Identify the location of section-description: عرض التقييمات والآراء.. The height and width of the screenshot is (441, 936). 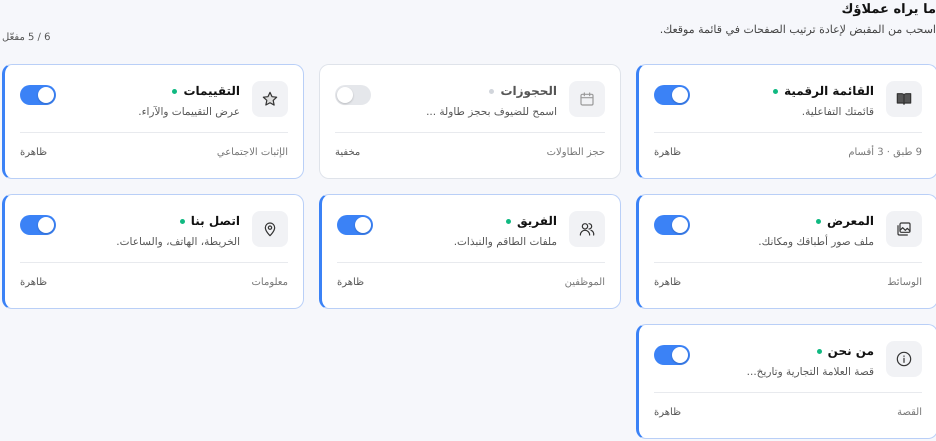
(188, 112).